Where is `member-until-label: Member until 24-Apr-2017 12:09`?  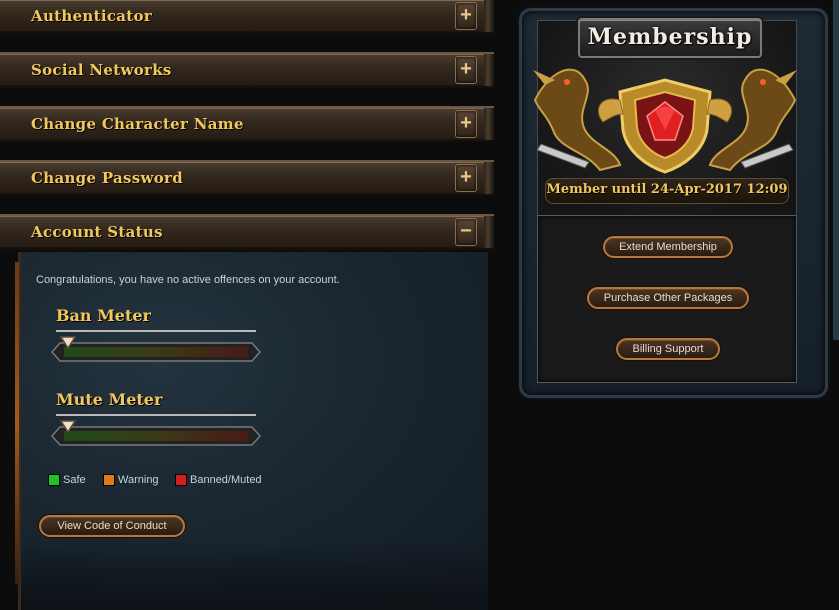 member-until-label: Member until 24-Apr-2017 12:09 is located at coordinates (667, 191).